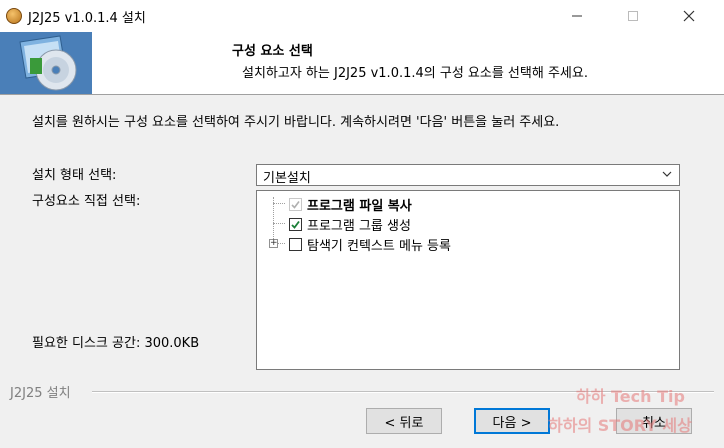  I want to click on component-item: 프로그램 그룹 생성, so click(350, 224).